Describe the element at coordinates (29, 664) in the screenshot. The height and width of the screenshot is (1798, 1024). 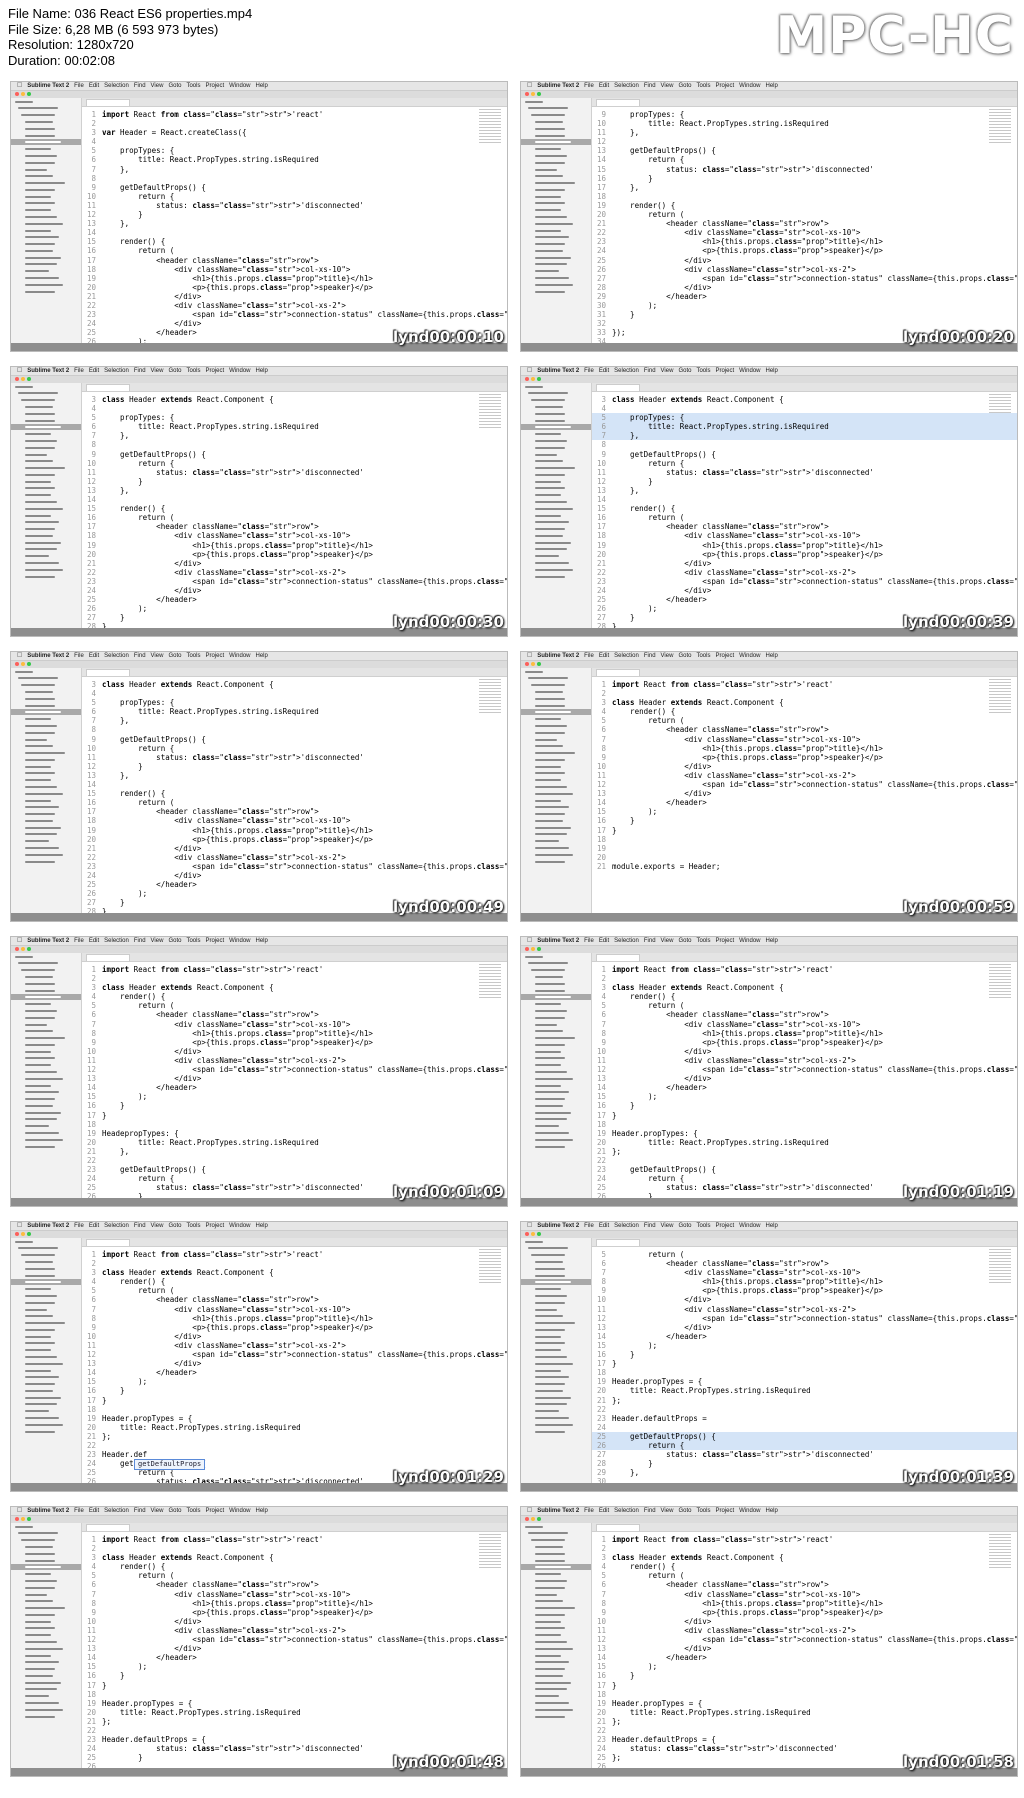
I see `zoom-dot-icon` at that location.